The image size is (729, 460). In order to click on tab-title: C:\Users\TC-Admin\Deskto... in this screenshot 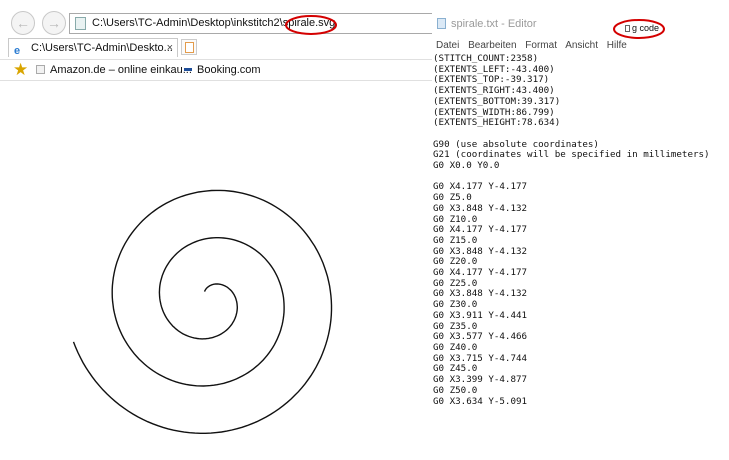, I will do `click(102, 48)`.